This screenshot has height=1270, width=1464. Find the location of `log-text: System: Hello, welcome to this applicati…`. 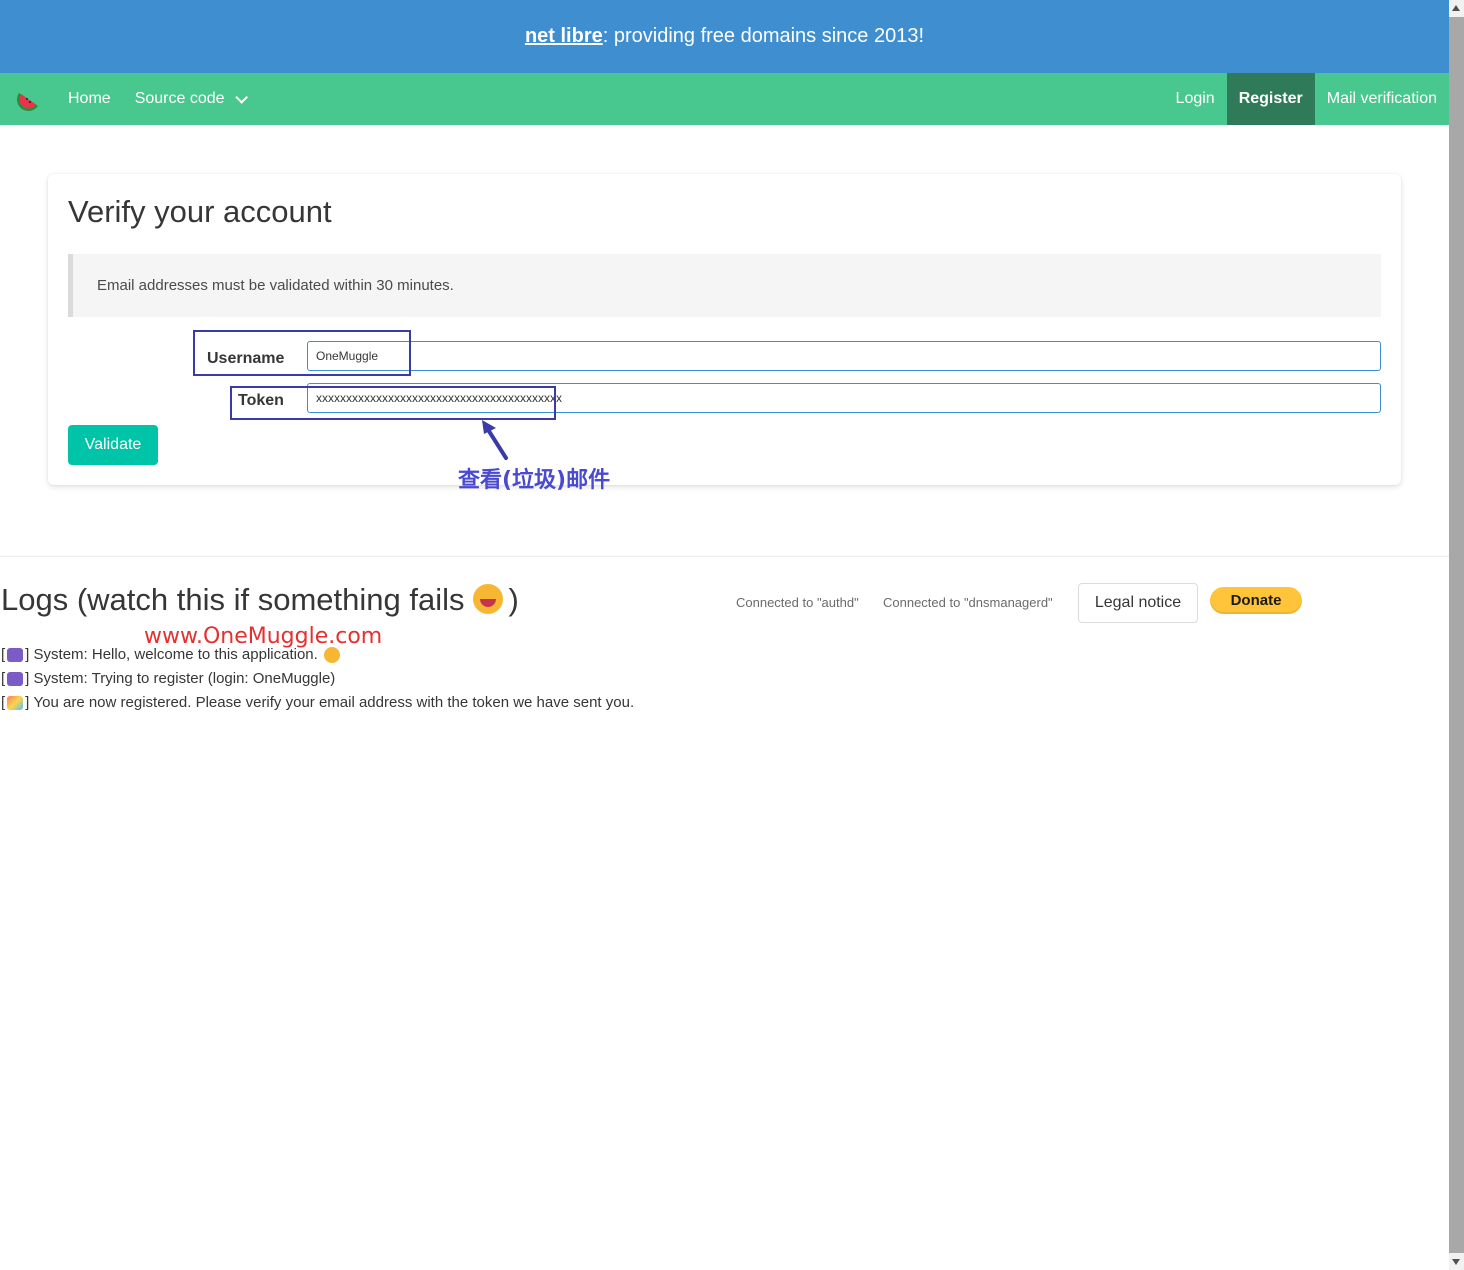

log-text: System: Hello, welcome to this applicati… is located at coordinates (175, 654).